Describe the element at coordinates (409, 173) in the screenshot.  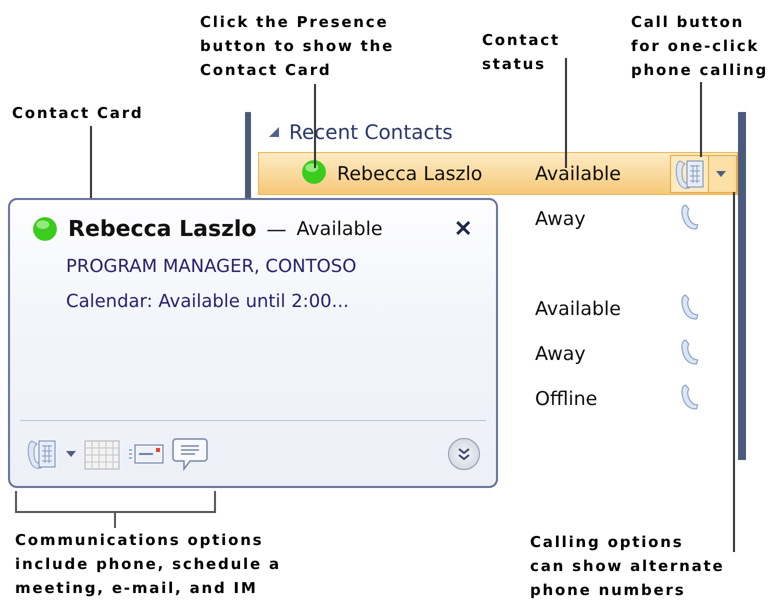
I see `contact-name: Rebecca Laszlo` at that location.